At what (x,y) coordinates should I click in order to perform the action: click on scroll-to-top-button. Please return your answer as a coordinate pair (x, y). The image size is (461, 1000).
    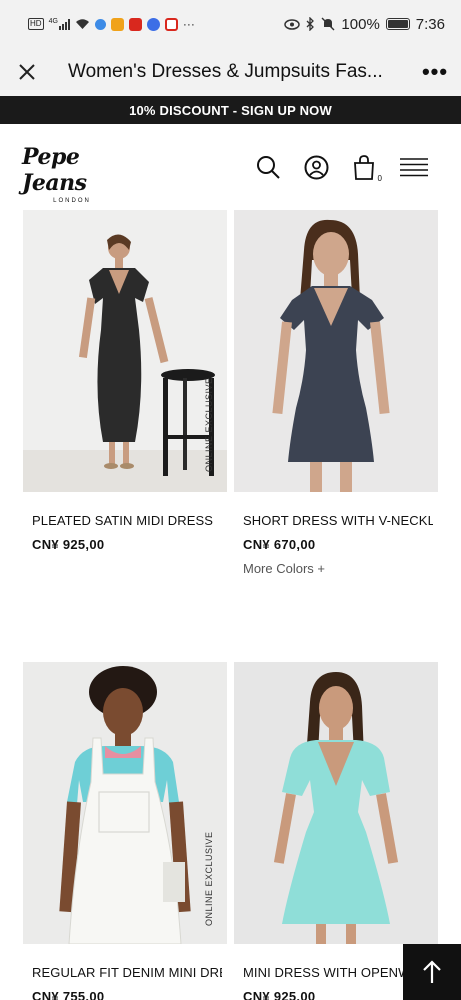
    Looking at the image, I should click on (432, 972).